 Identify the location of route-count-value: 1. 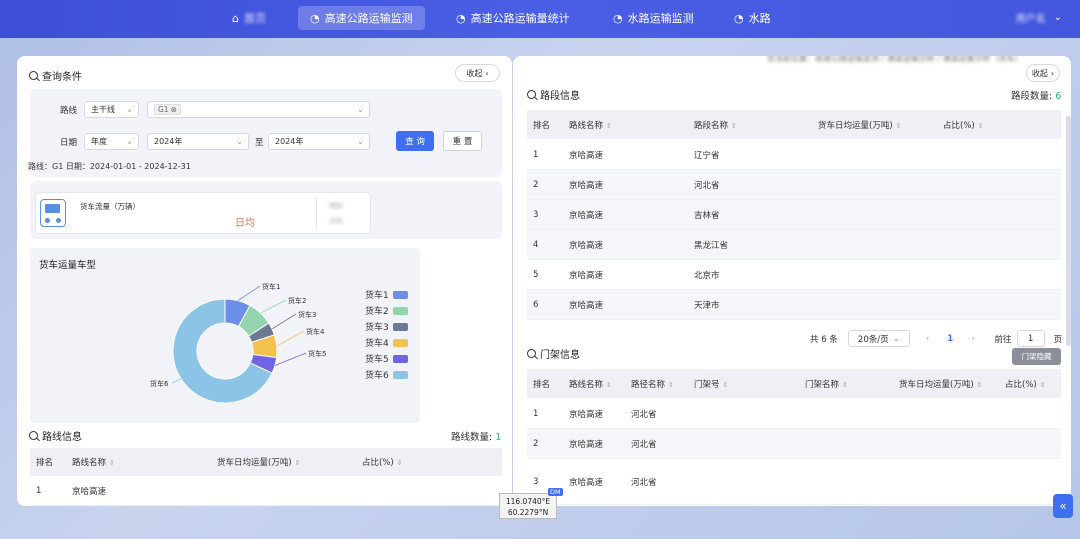
(498, 437).